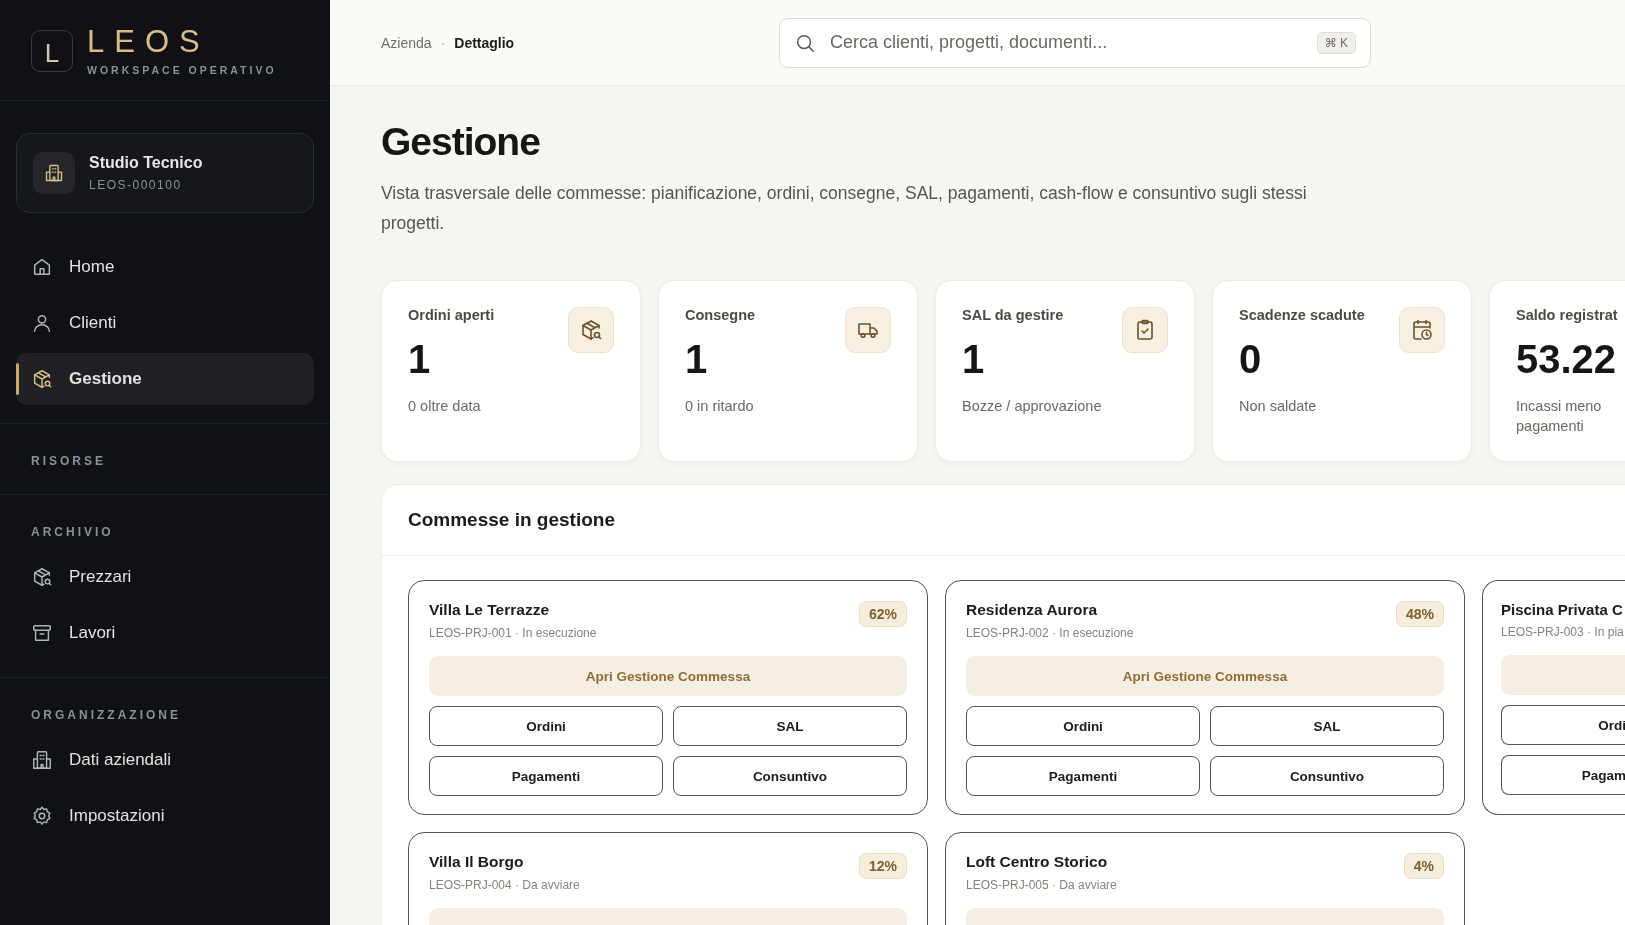 This screenshot has height=925, width=1625. Describe the element at coordinates (165, 633) in the screenshot. I see `nav-item: Lavori` at that location.